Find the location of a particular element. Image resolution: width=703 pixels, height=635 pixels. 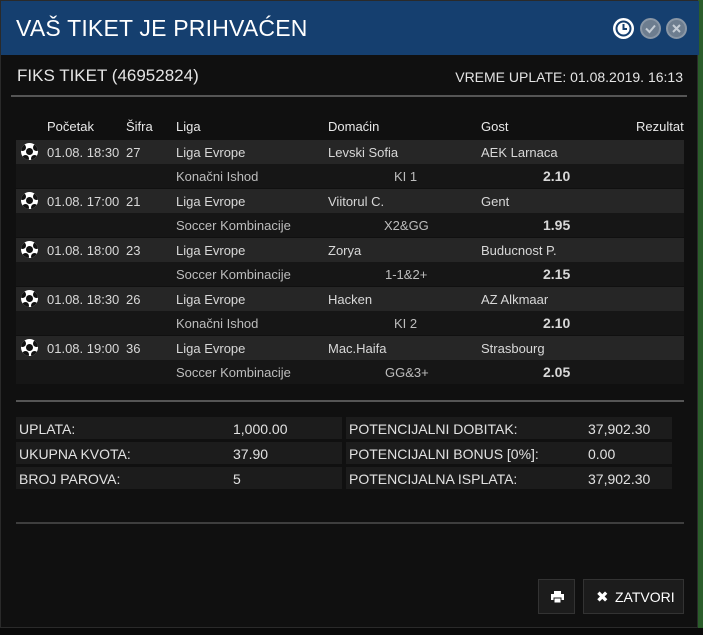

close-button: ✖ ZATVORI is located at coordinates (633, 596).